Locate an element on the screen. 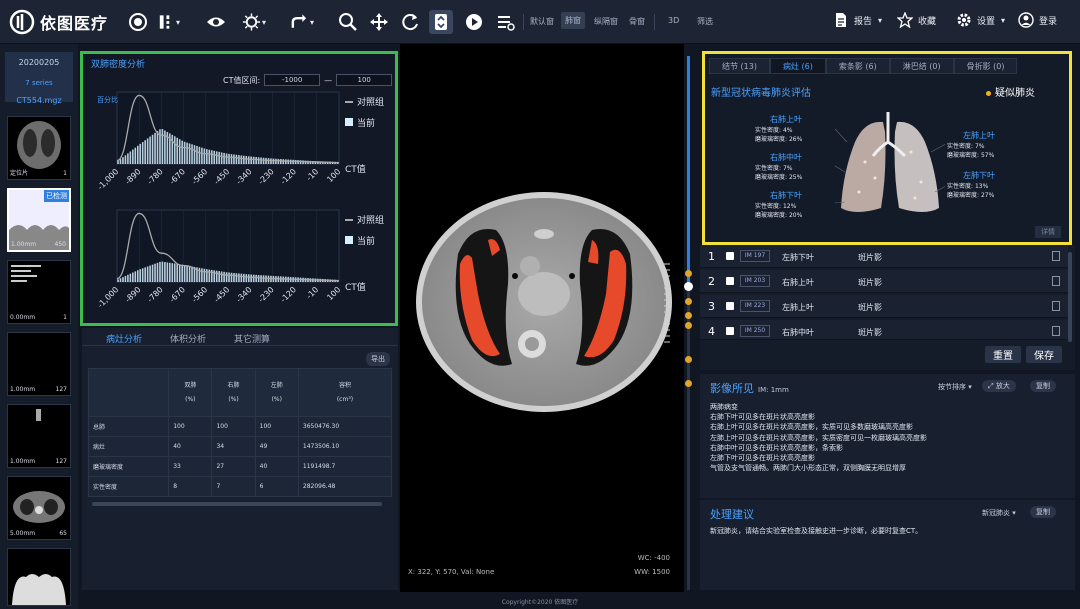 The height and width of the screenshot is (609, 1080). x-tick-label: -560 is located at coordinates (199, 294).